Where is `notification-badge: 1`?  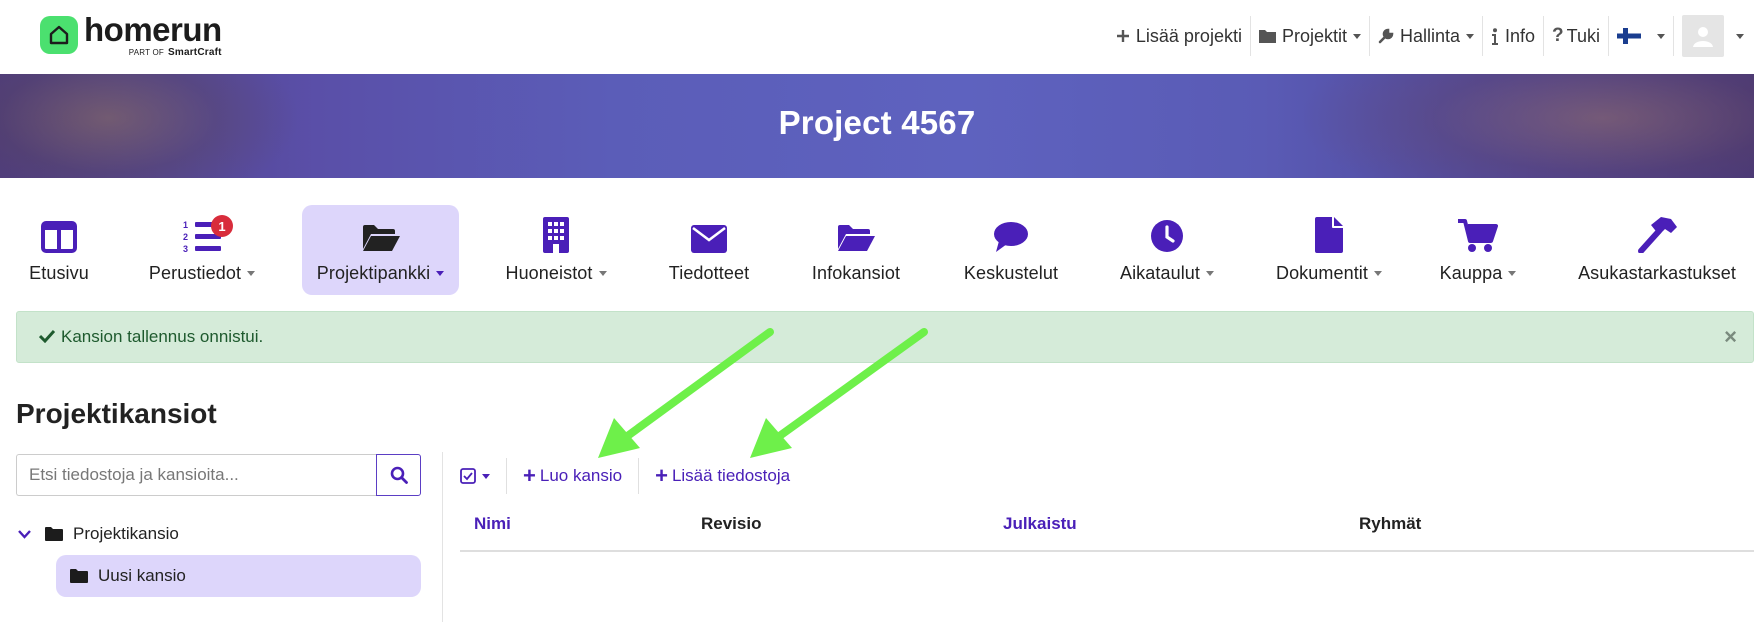 notification-badge: 1 is located at coordinates (222, 226).